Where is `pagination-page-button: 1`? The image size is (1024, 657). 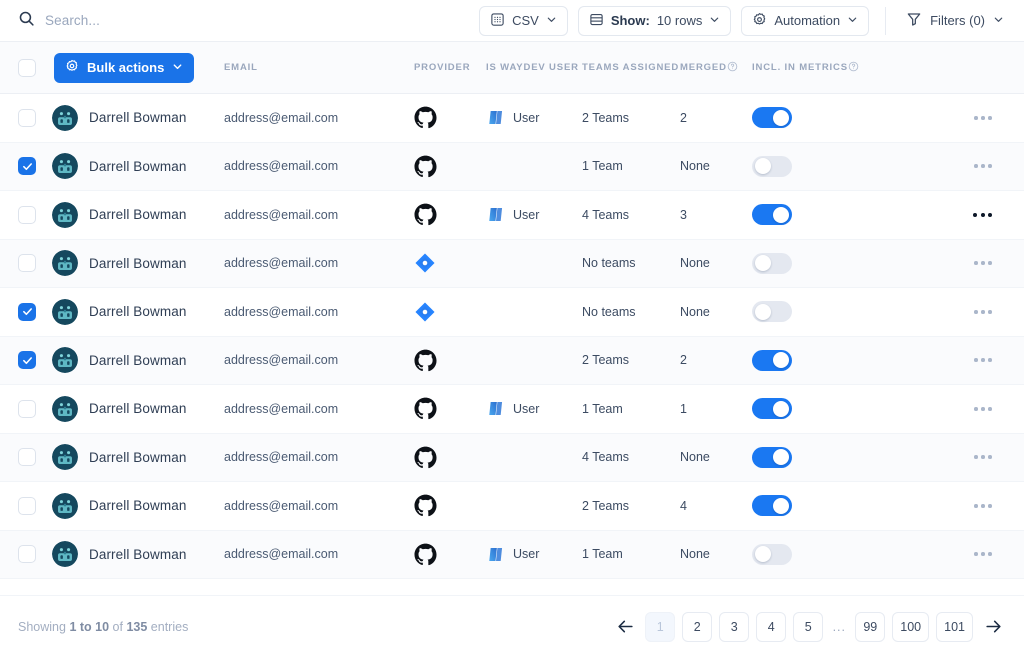 pagination-page-button: 1 is located at coordinates (660, 626).